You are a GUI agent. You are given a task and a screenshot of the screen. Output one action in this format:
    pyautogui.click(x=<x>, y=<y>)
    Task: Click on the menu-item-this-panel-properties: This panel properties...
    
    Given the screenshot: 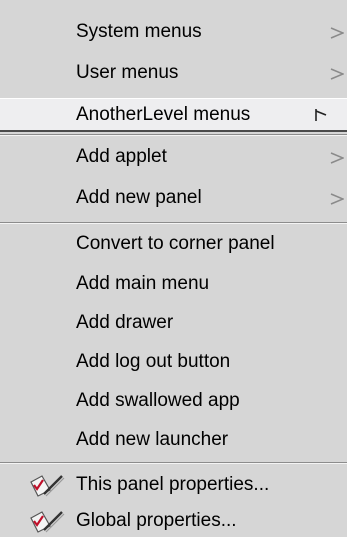 What is the action you would take?
    pyautogui.click(x=173, y=485)
    